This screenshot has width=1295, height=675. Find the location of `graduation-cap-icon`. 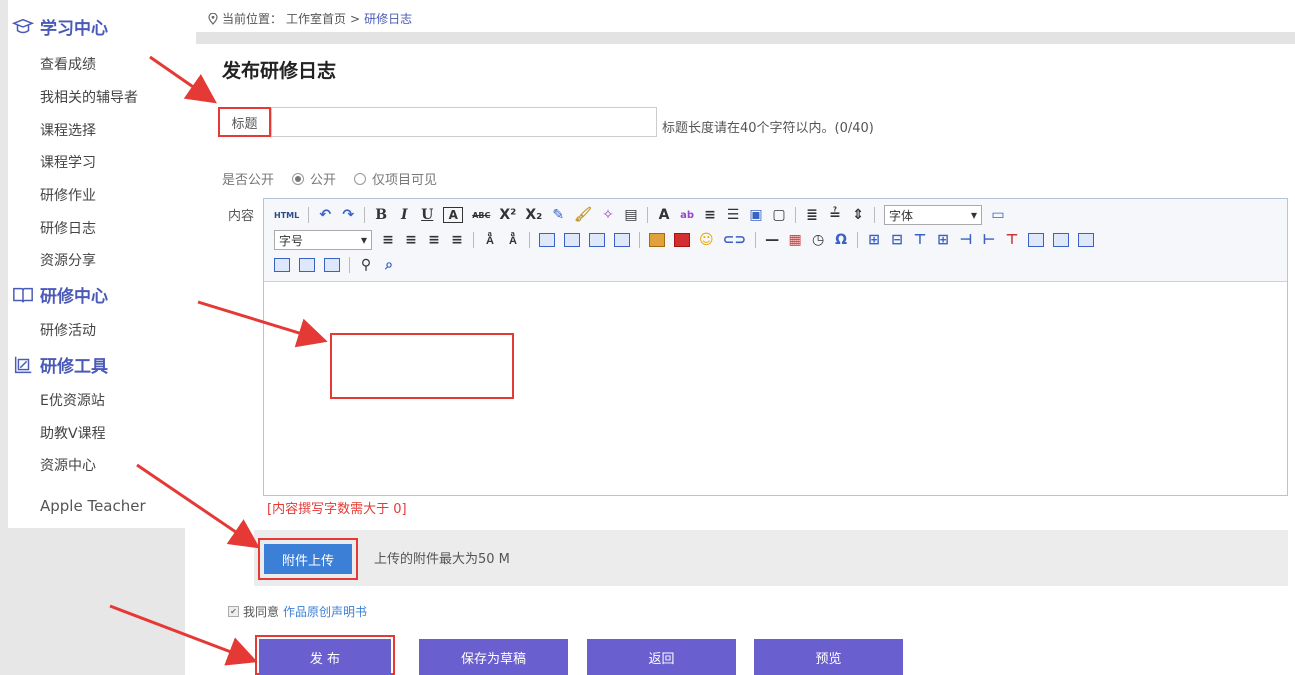

graduation-cap-icon is located at coordinates (23, 25).